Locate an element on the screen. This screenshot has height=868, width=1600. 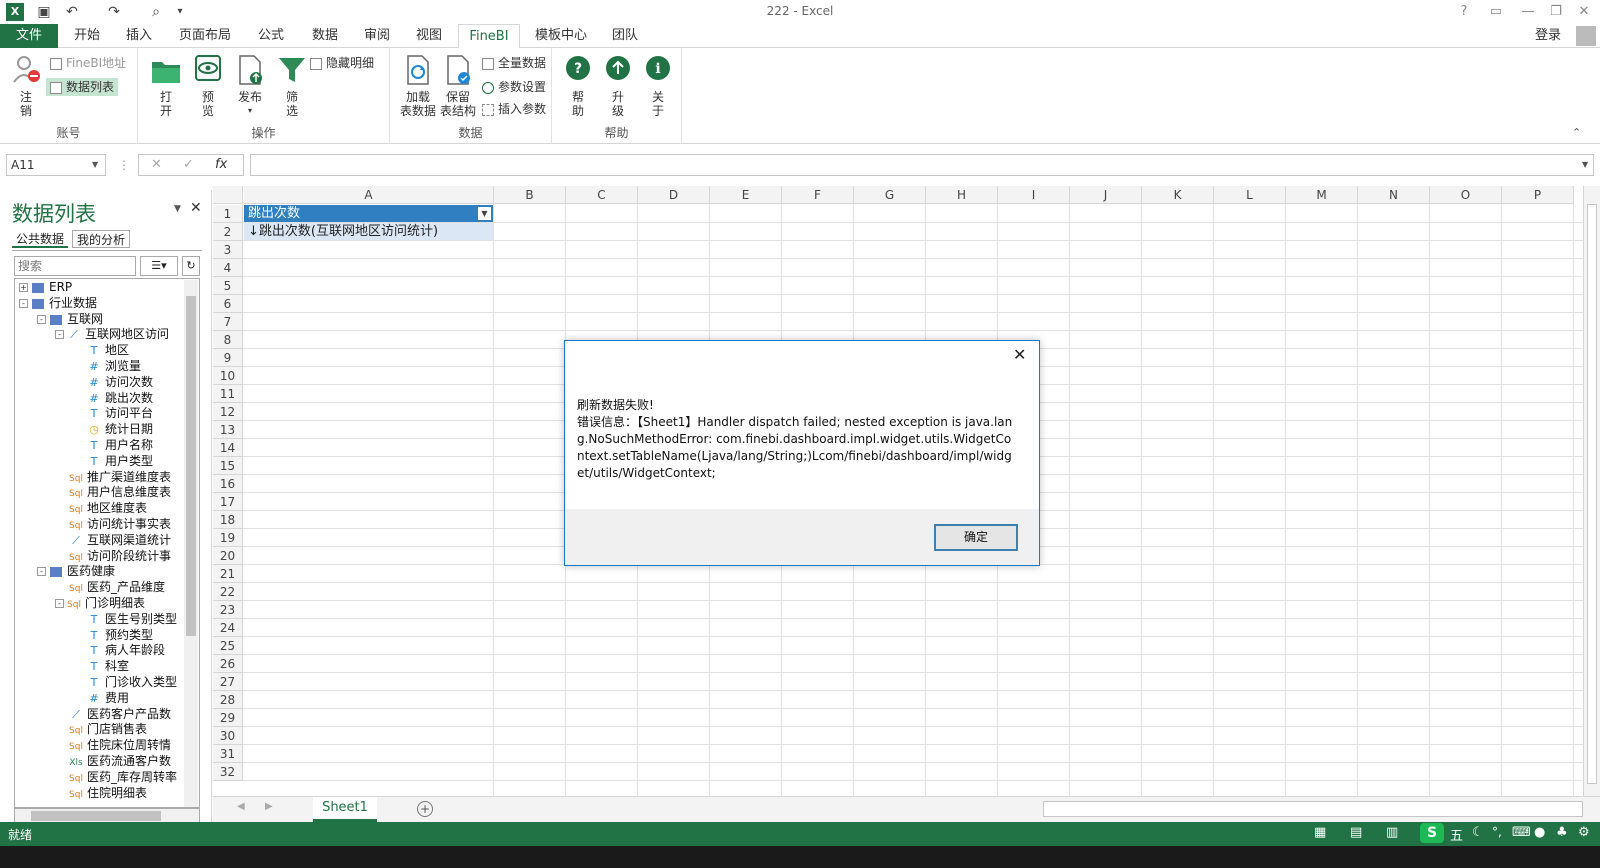
logout-button: 注 销 is located at coordinates (26, 86).